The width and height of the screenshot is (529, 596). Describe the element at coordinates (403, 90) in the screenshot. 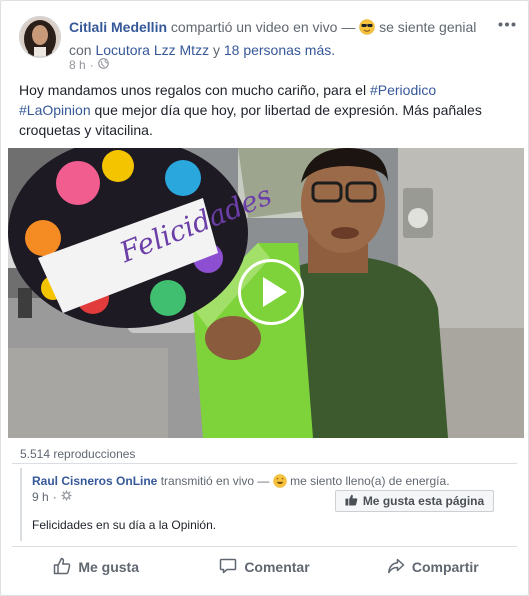

I see `hashtag-link: #Periodico` at that location.